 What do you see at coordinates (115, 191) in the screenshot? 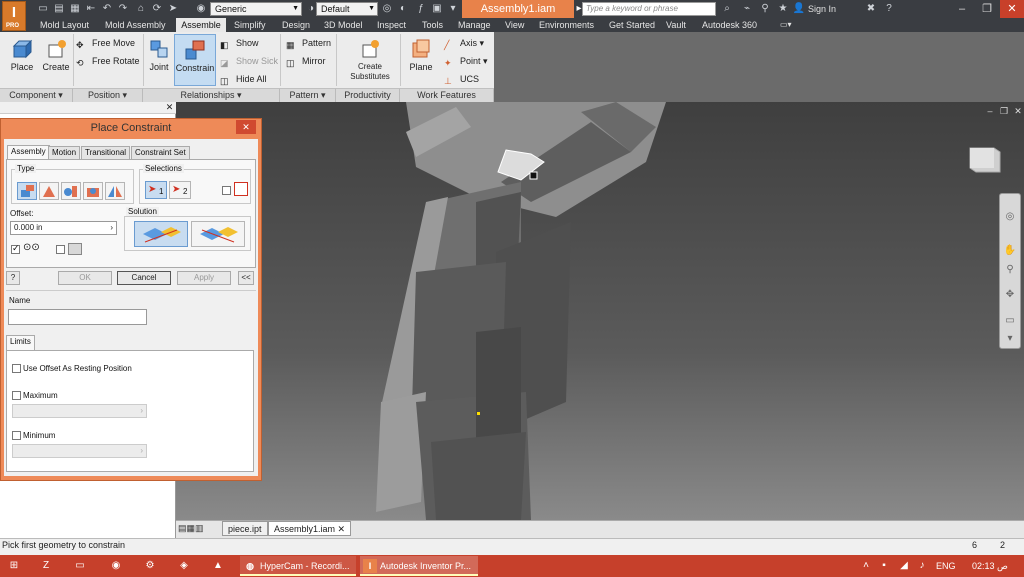
I see `symmetry-constraint-button` at bounding box center [115, 191].